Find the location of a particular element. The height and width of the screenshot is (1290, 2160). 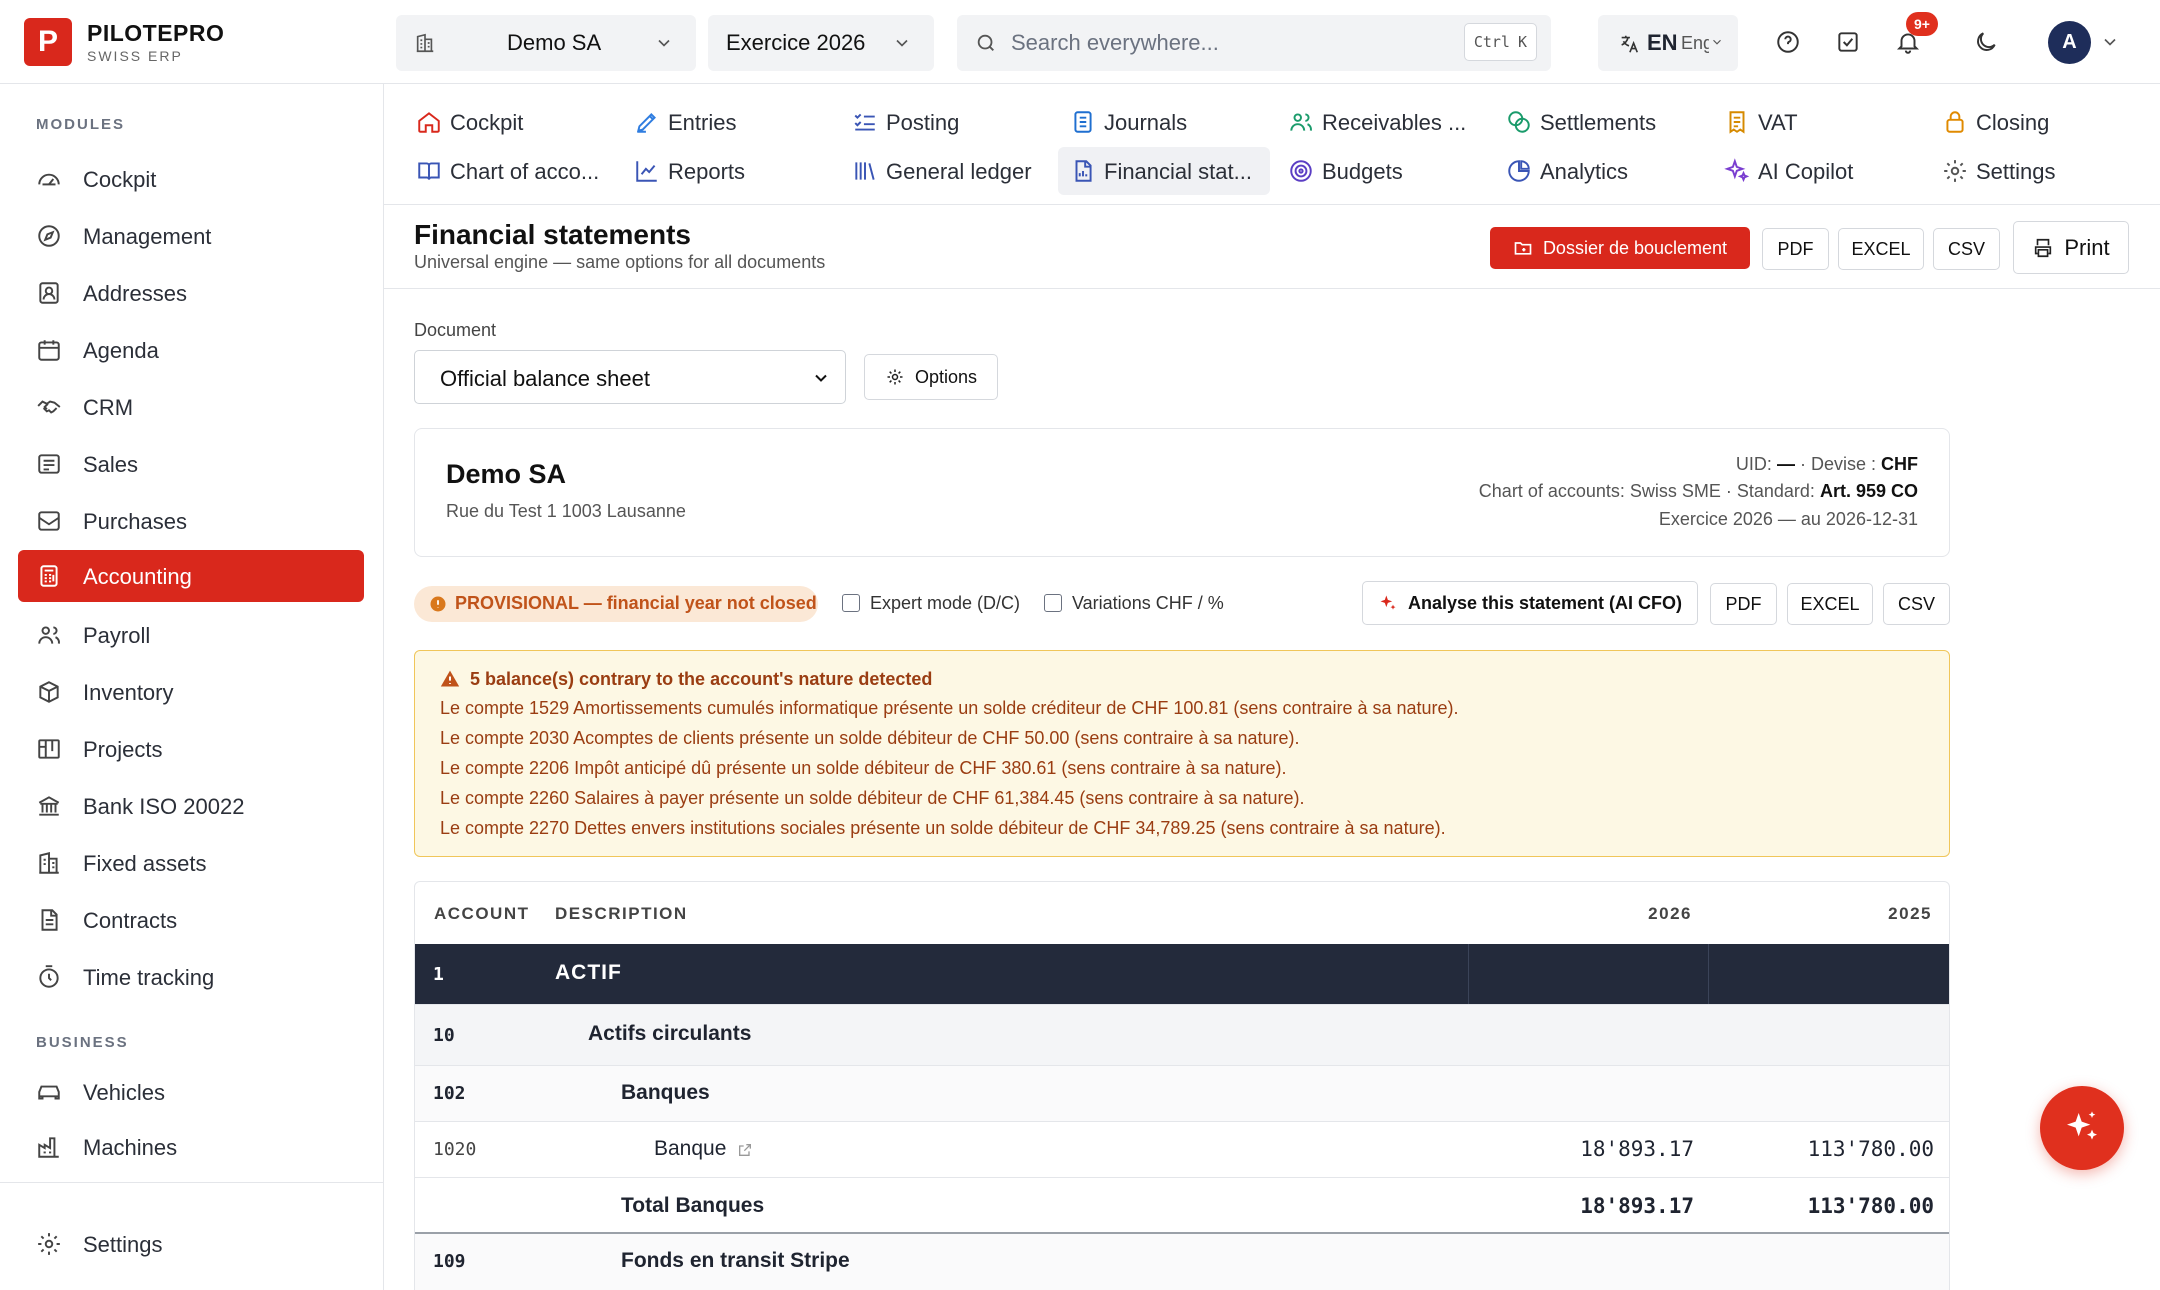

tab-budgets: Budgets is located at coordinates (1361, 171).